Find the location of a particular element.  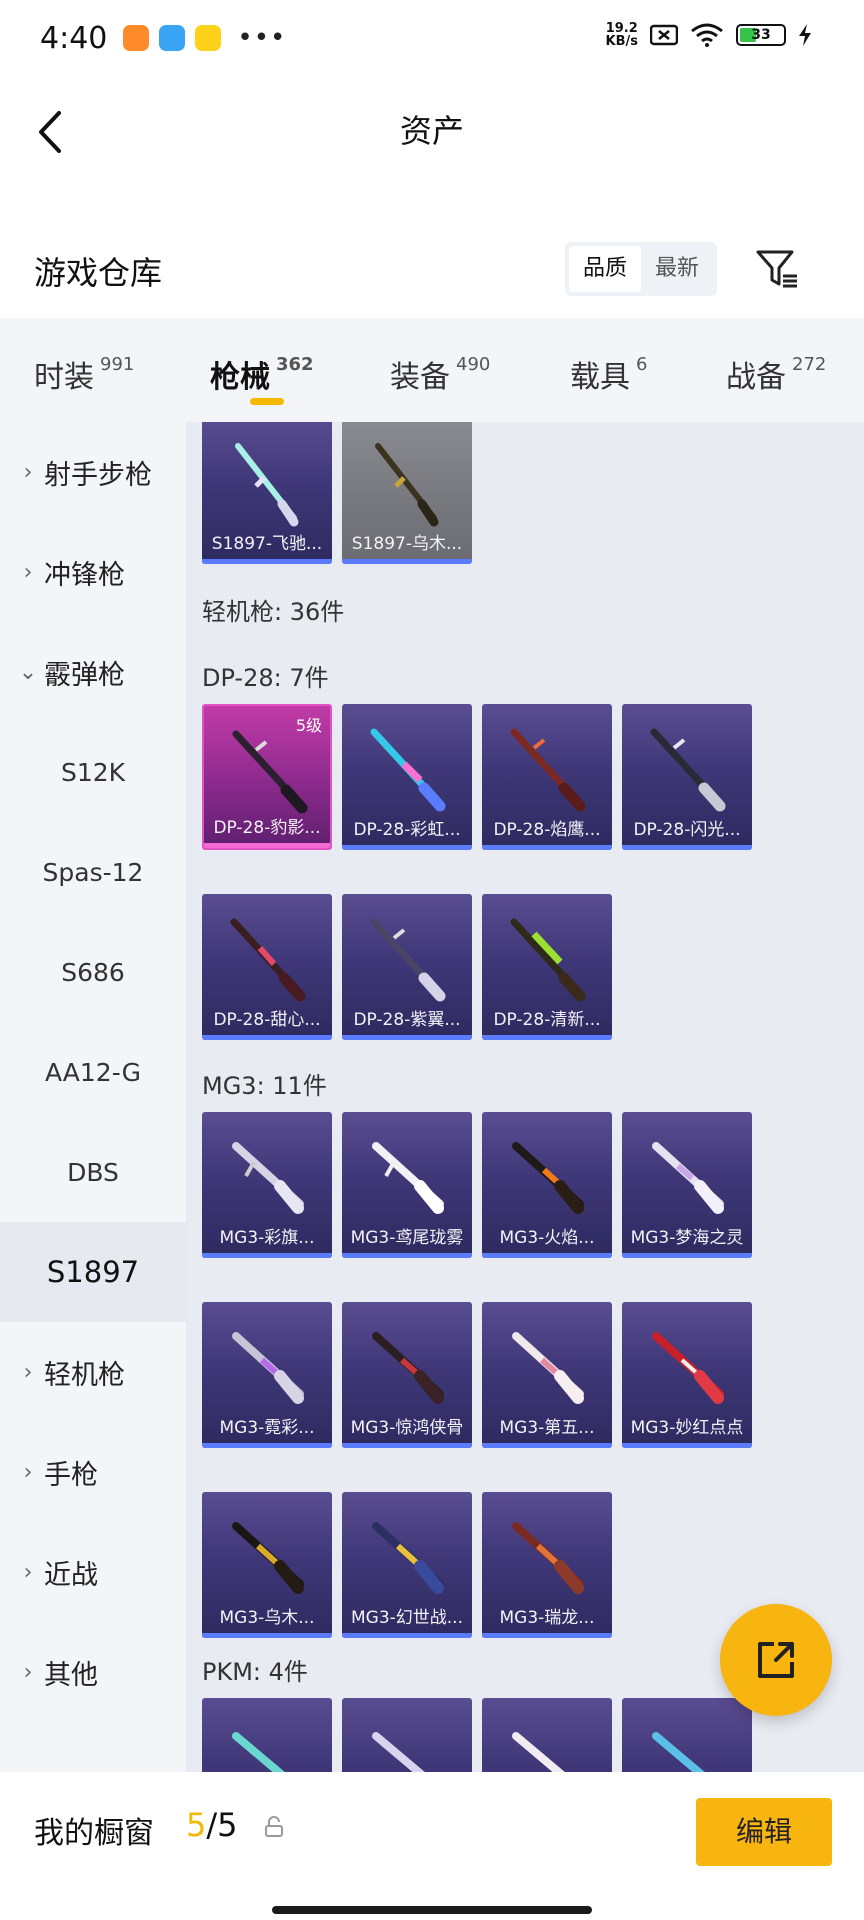

showcase-total: /5 is located at coordinates (222, 1825).